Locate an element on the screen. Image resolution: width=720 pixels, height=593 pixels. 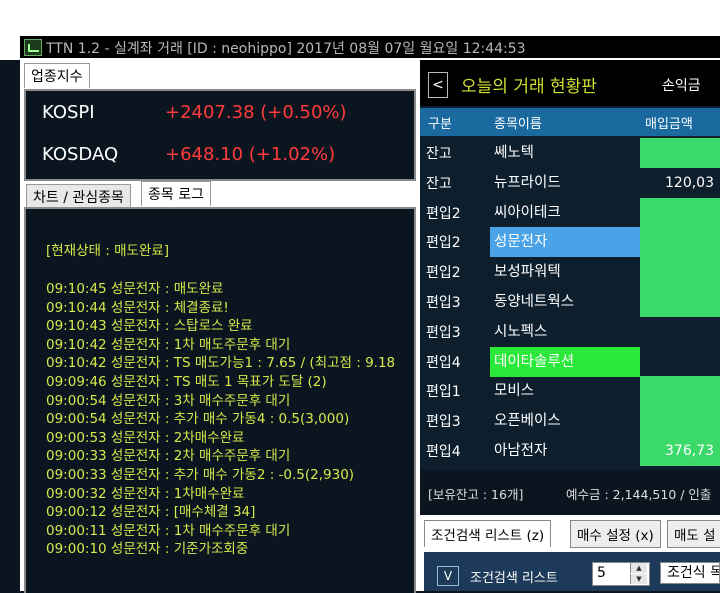
stepper-up-icon: ▲ is located at coordinates (638, 568).